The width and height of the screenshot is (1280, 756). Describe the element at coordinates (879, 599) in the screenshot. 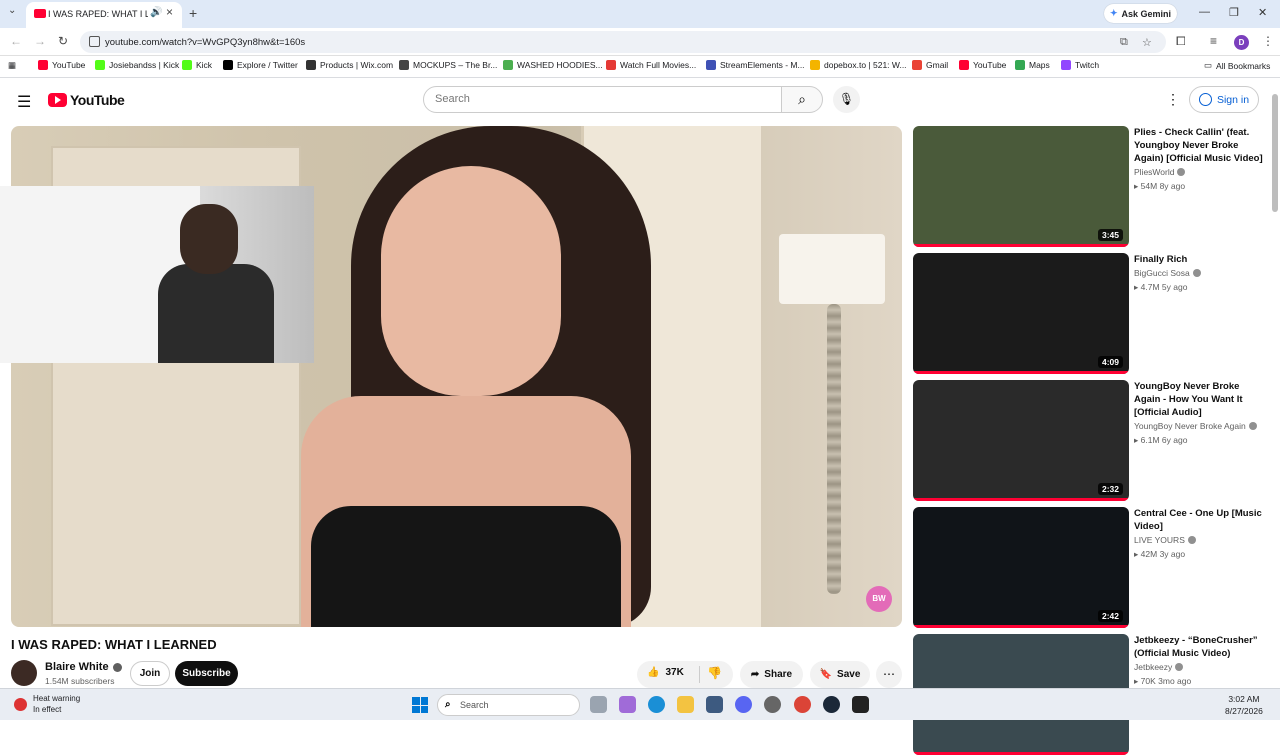

I see `channel-watermark: BW` at that location.